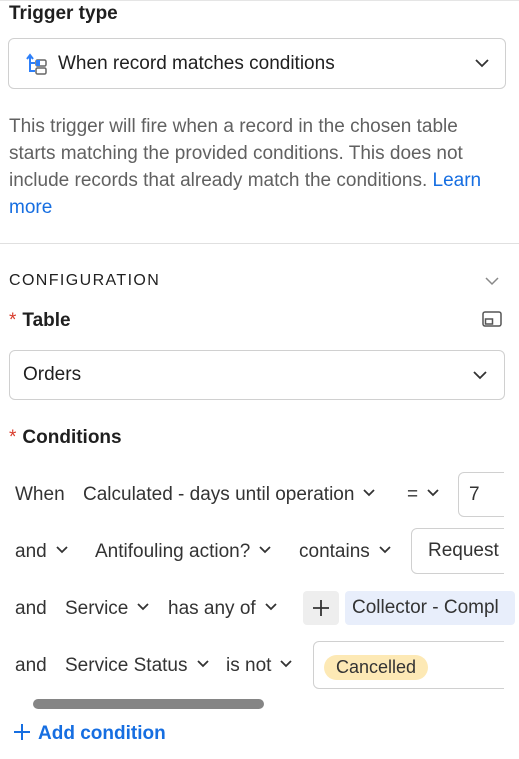 Image resolution: width=519 pixels, height=759 pixels. I want to click on conditions-field-label: * Conditions, so click(65, 438).